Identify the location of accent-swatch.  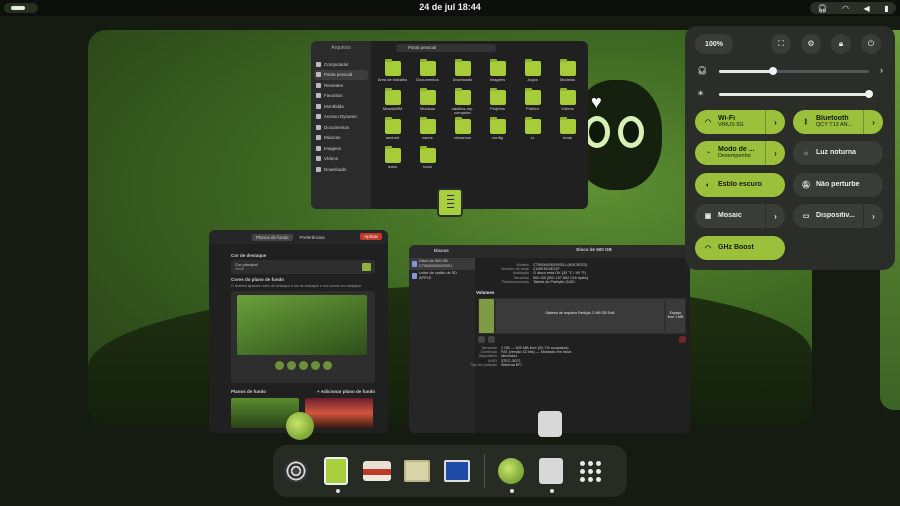
(366, 267).